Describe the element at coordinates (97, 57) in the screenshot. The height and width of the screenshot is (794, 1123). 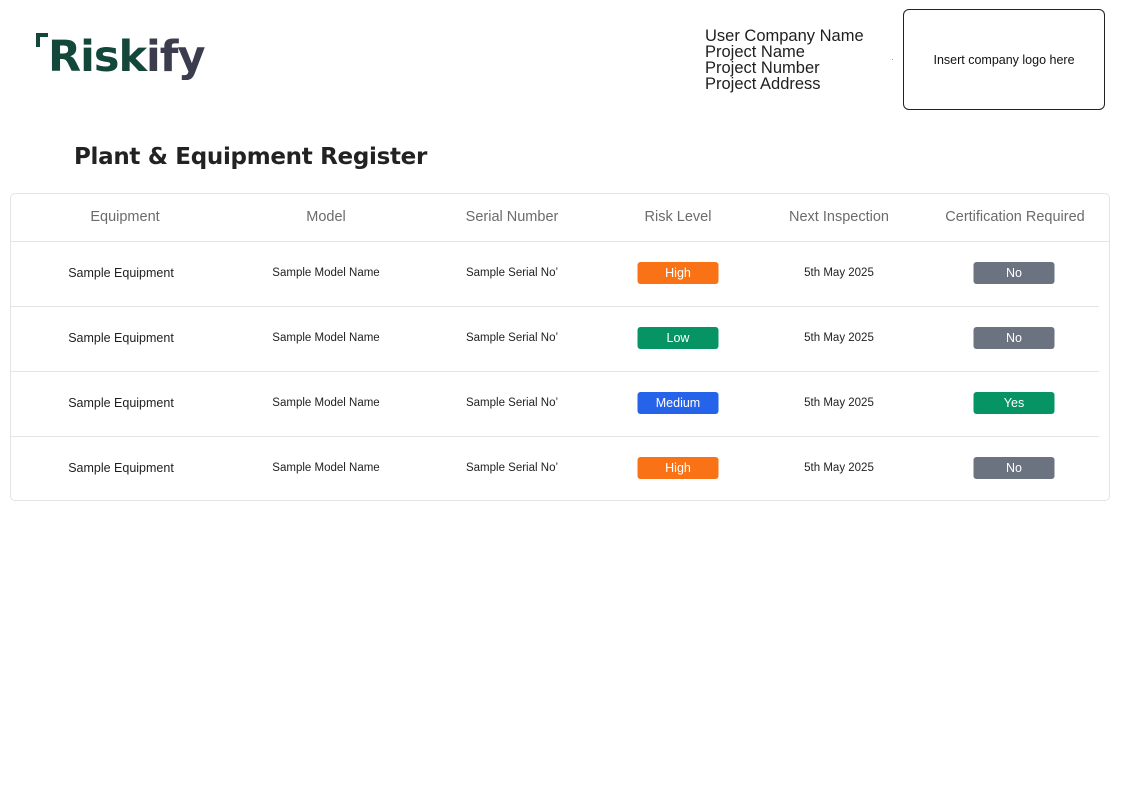
I see `logo-prefix: Risk` at that location.